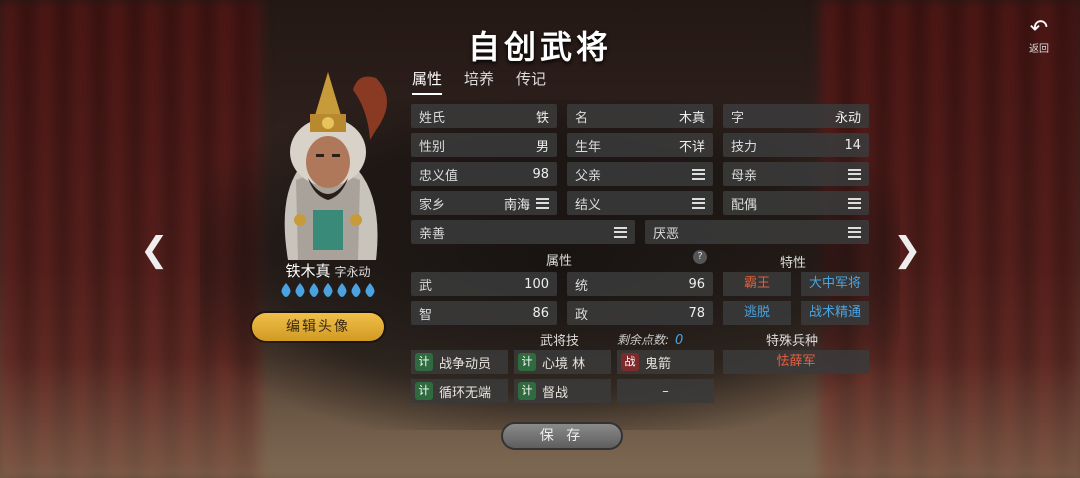  Describe the element at coordinates (484, 116) in the screenshot. I see `info-cell-surname: 姓氏 铁` at that location.